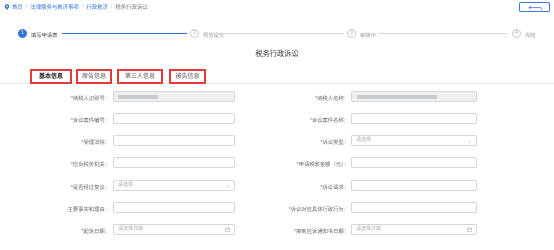 The width and height of the screenshot is (554, 250). What do you see at coordinates (321, 232) in the screenshot?
I see `notice-date-label: *接到应诉通知书日期：` at bounding box center [321, 232].